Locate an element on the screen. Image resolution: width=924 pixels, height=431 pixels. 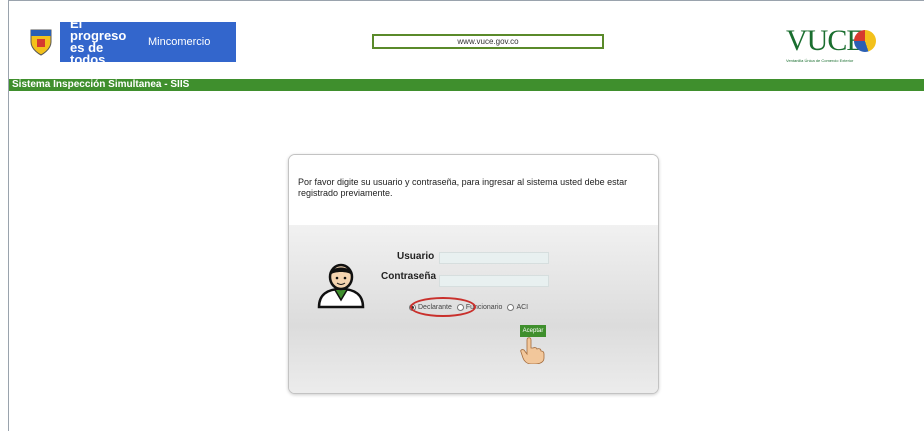
title-bar: Sistema Inspección Simultanea - SIIS is located at coordinates (466, 85).